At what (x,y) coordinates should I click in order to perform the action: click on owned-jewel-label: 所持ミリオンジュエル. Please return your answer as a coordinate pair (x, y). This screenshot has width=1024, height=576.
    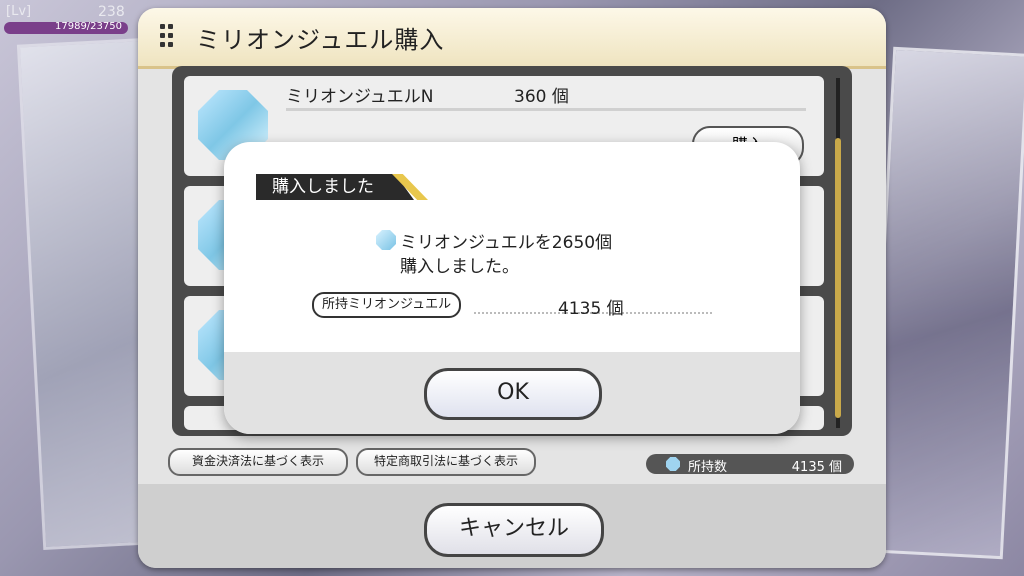
    Looking at the image, I should click on (387, 305).